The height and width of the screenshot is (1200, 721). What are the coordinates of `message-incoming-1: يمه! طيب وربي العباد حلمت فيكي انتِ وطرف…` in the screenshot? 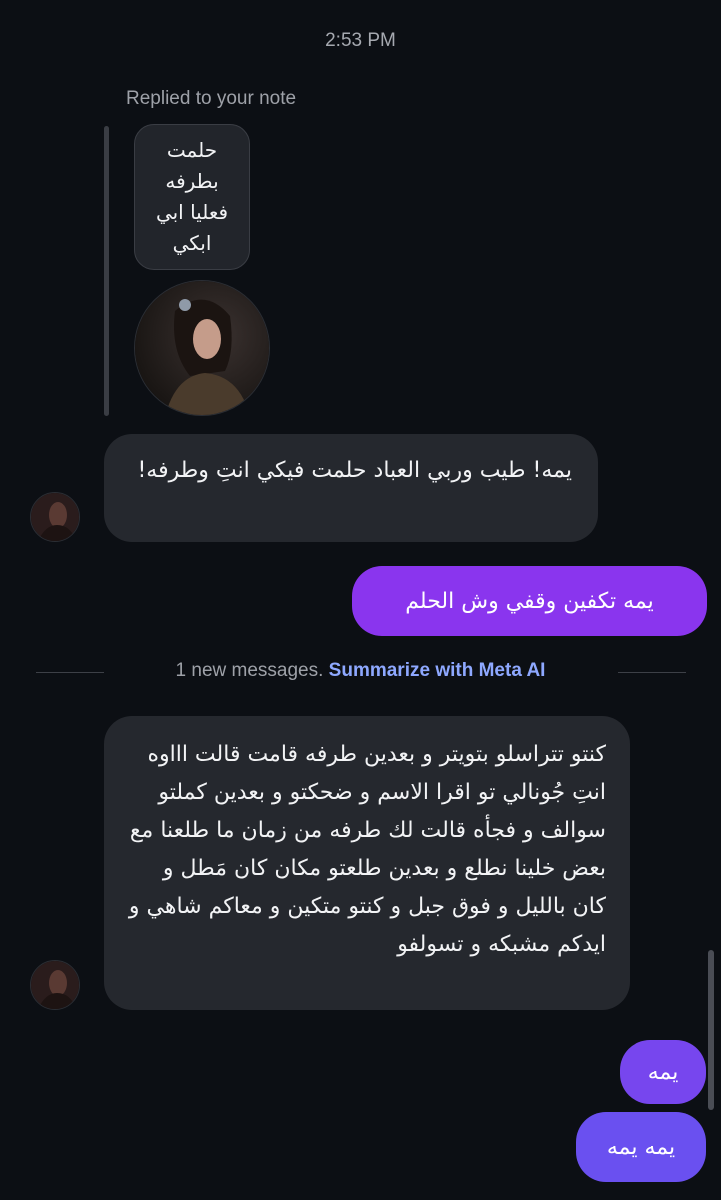 It's located at (351, 488).